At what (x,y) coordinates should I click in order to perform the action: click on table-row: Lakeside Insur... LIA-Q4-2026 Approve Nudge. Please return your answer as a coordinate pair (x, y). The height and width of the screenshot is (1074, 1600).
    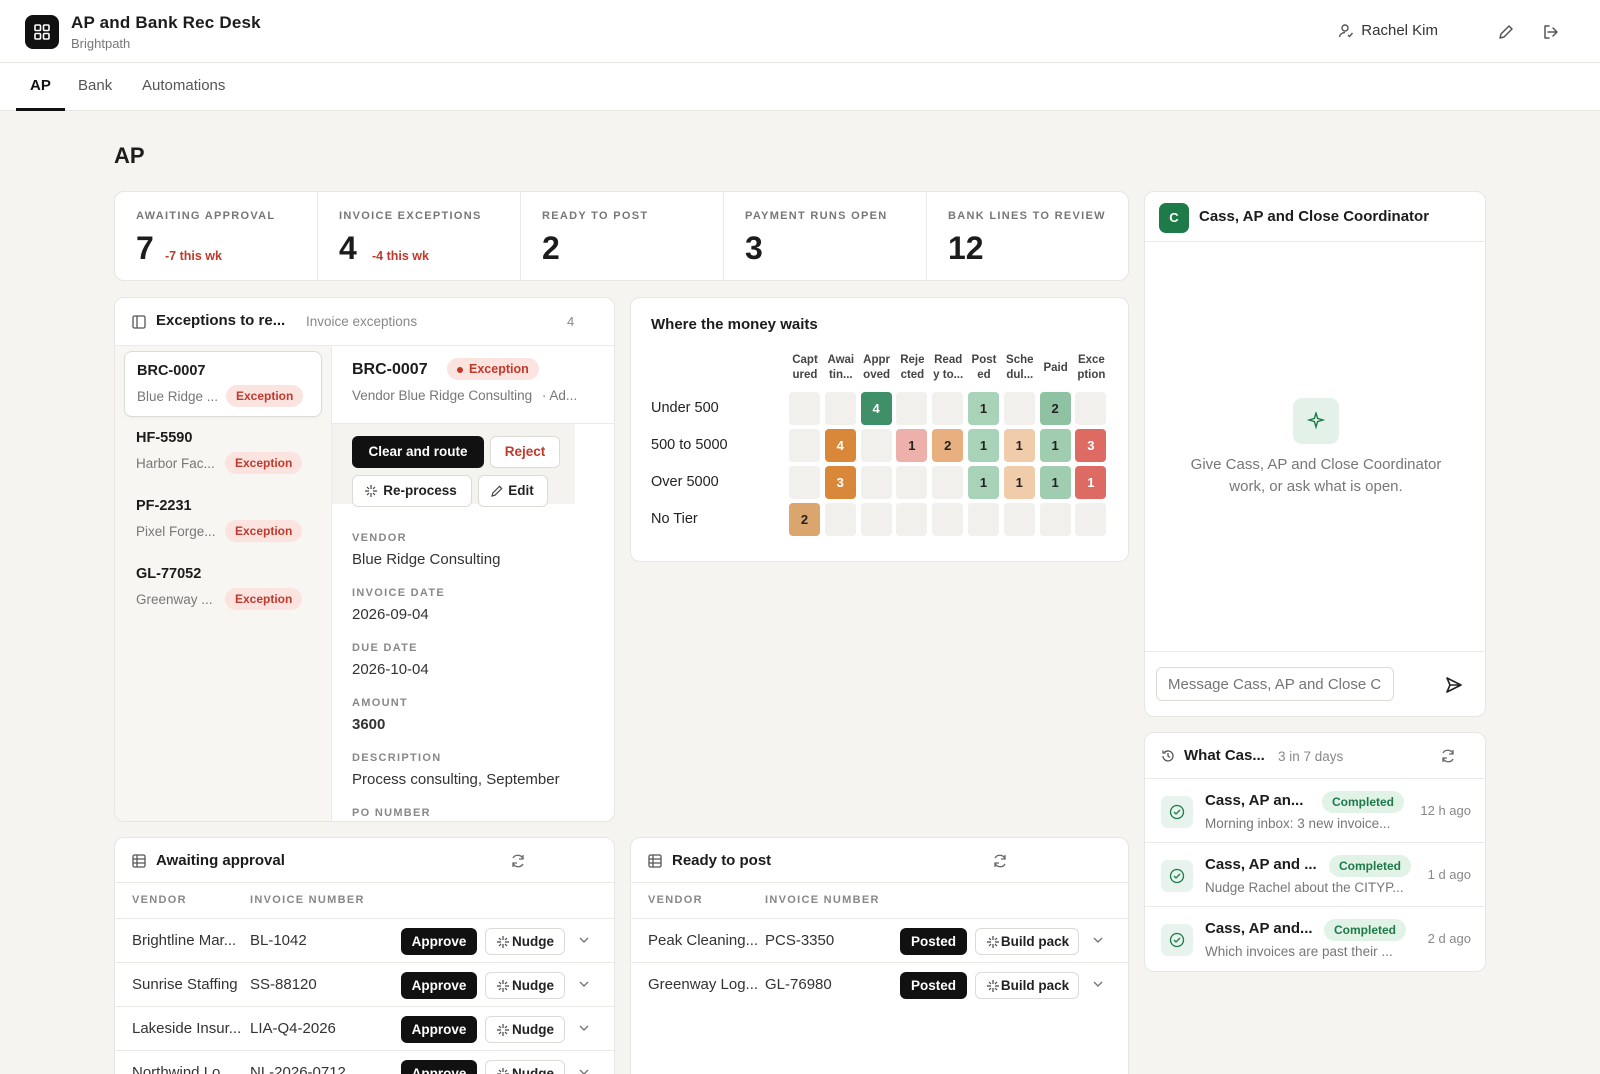
    Looking at the image, I should click on (364, 1028).